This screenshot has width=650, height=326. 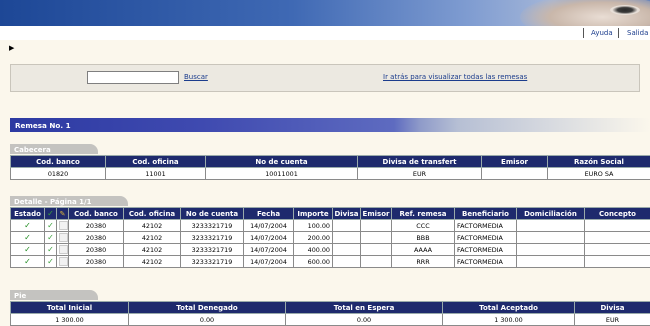 What do you see at coordinates (196, 77) in the screenshot?
I see `search-button: Buscar` at bounding box center [196, 77].